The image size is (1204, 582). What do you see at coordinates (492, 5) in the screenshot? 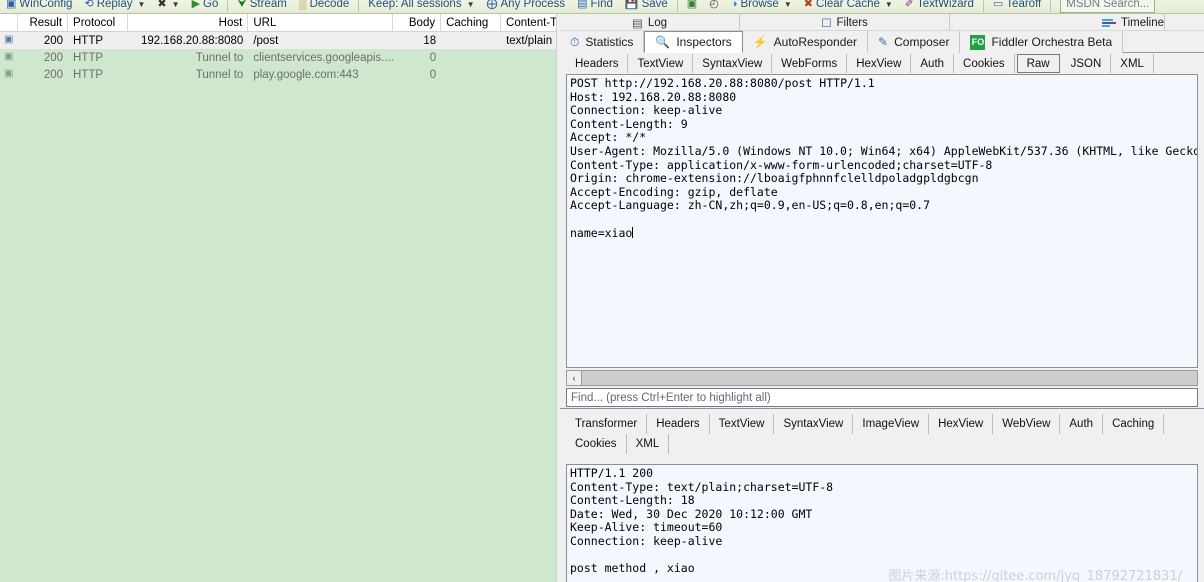
I see `any-process-icon: ⨁` at bounding box center [492, 5].